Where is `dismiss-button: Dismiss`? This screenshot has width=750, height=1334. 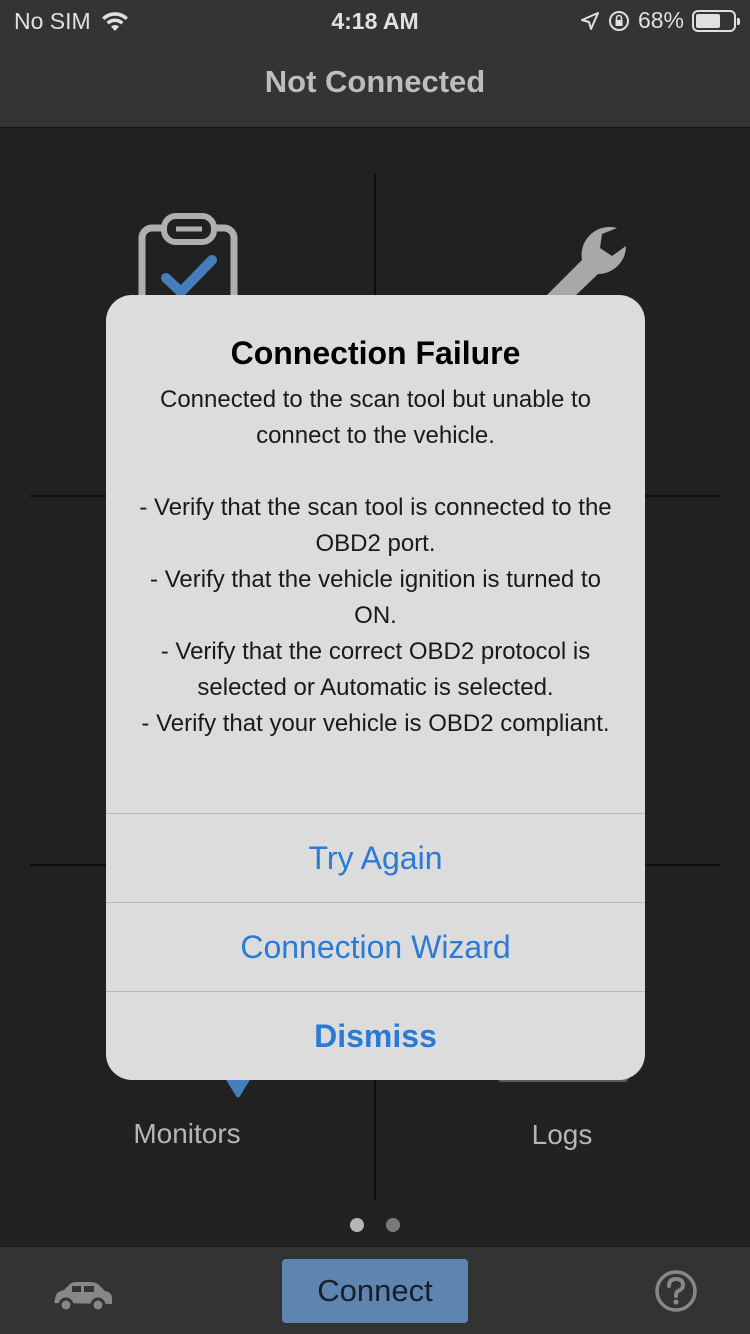 dismiss-button: Dismiss is located at coordinates (375, 1035).